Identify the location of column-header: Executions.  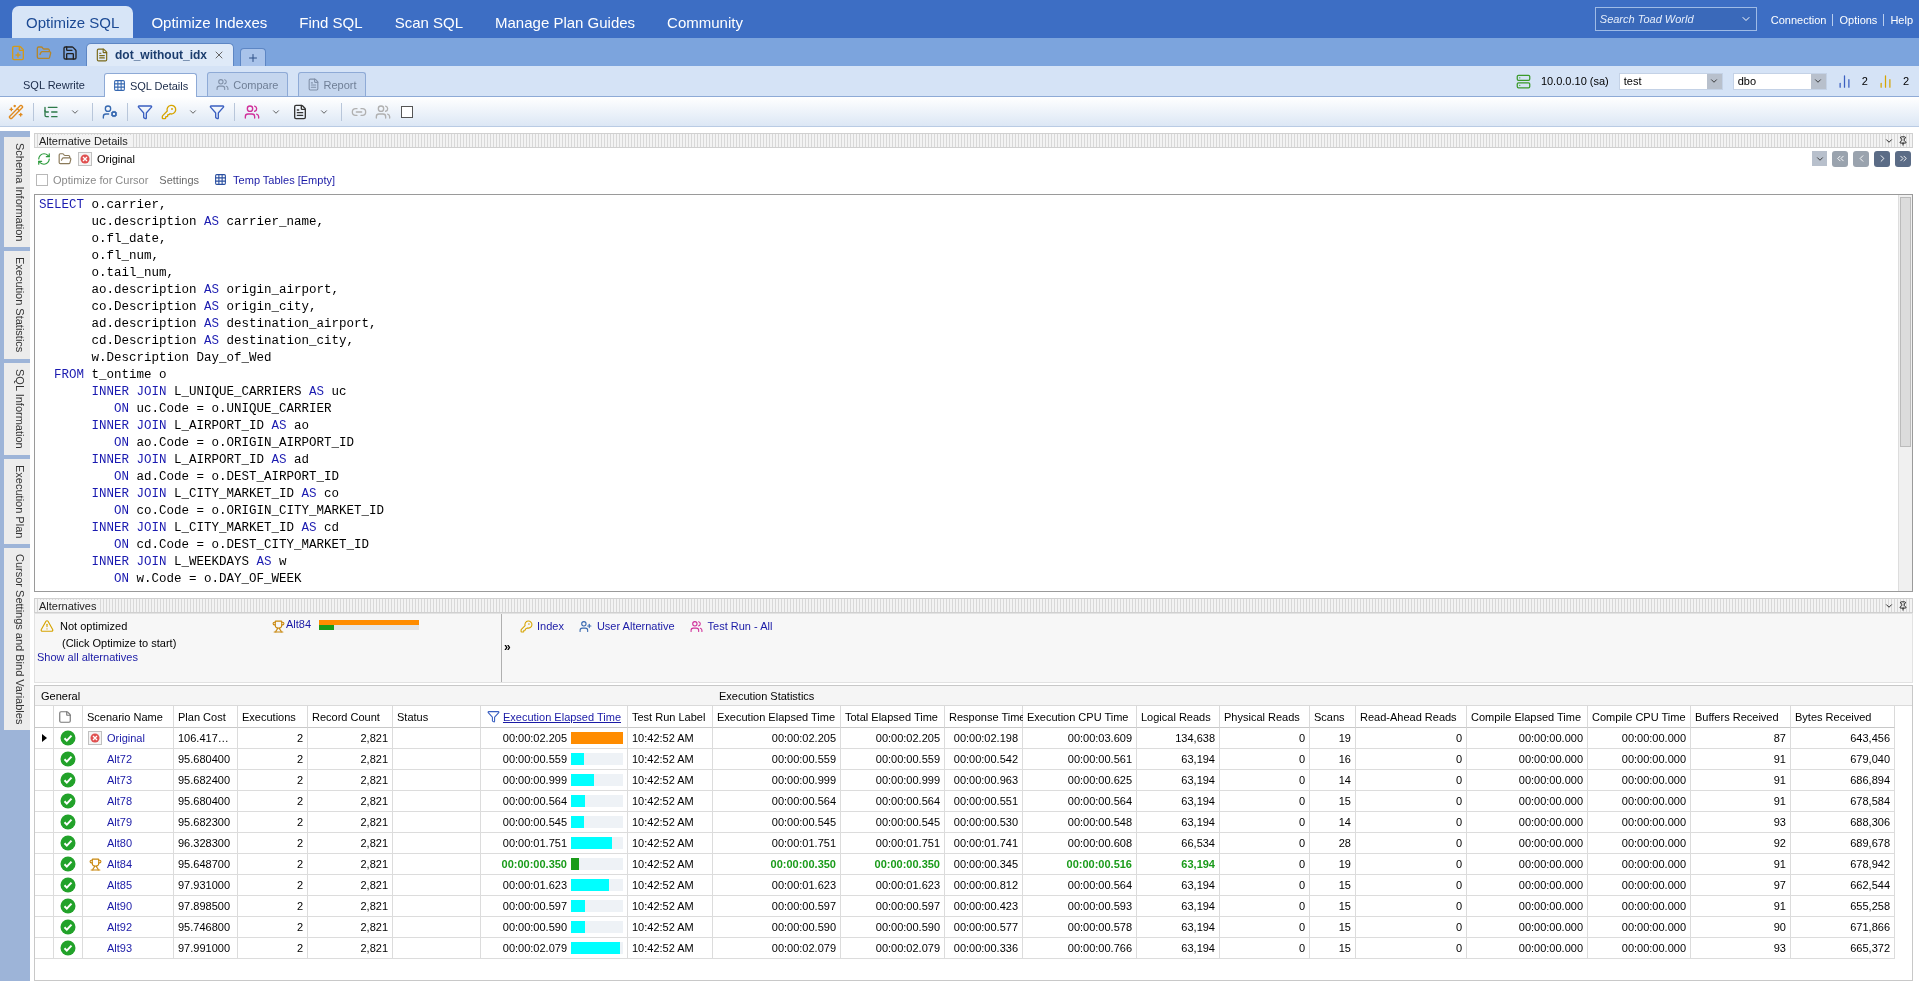
(273, 717).